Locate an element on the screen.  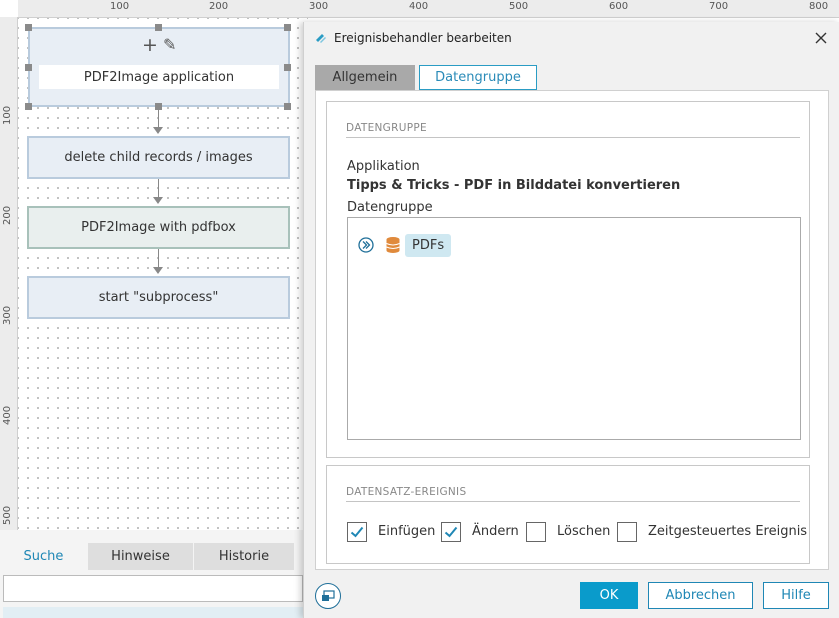
ok-button: OK is located at coordinates (609, 595).